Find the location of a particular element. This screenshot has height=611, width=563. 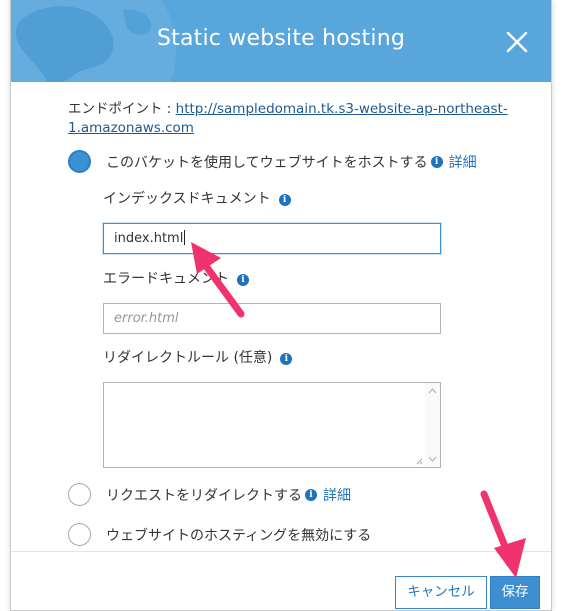

resize-grip-icon is located at coordinates (419, 461).